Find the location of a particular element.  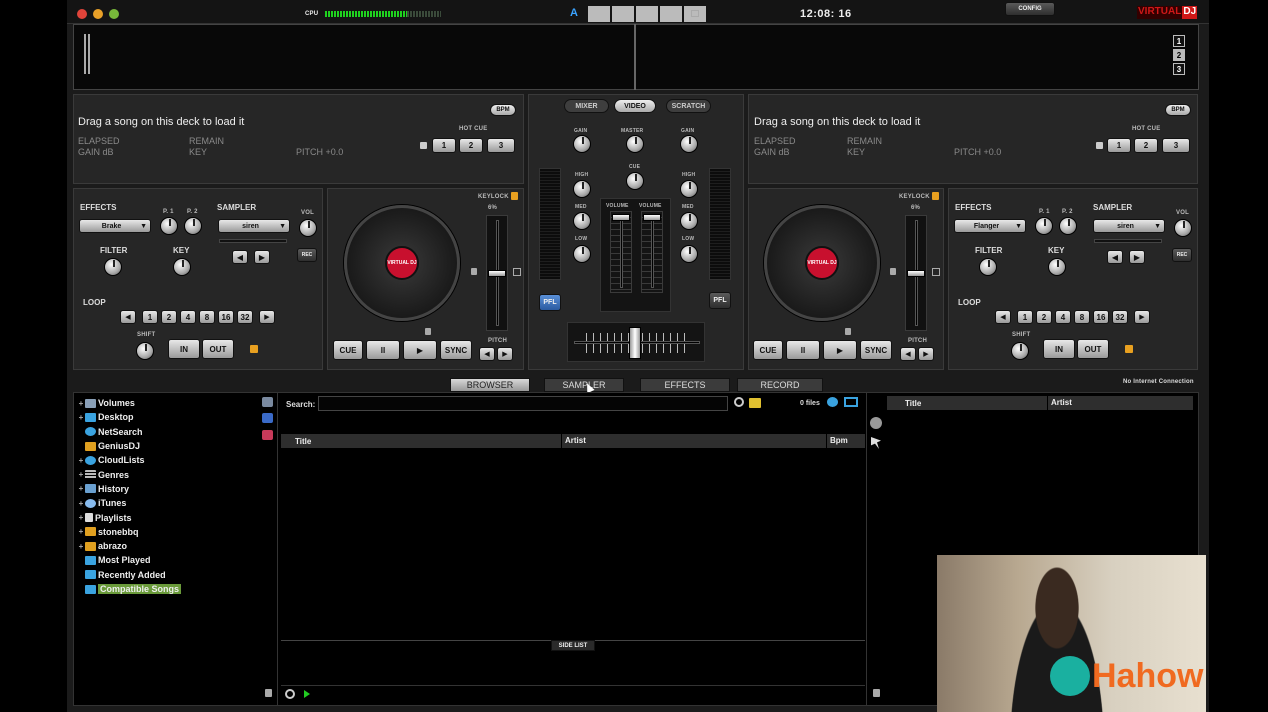

left-sync-button: SYNC is located at coordinates (456, 350).